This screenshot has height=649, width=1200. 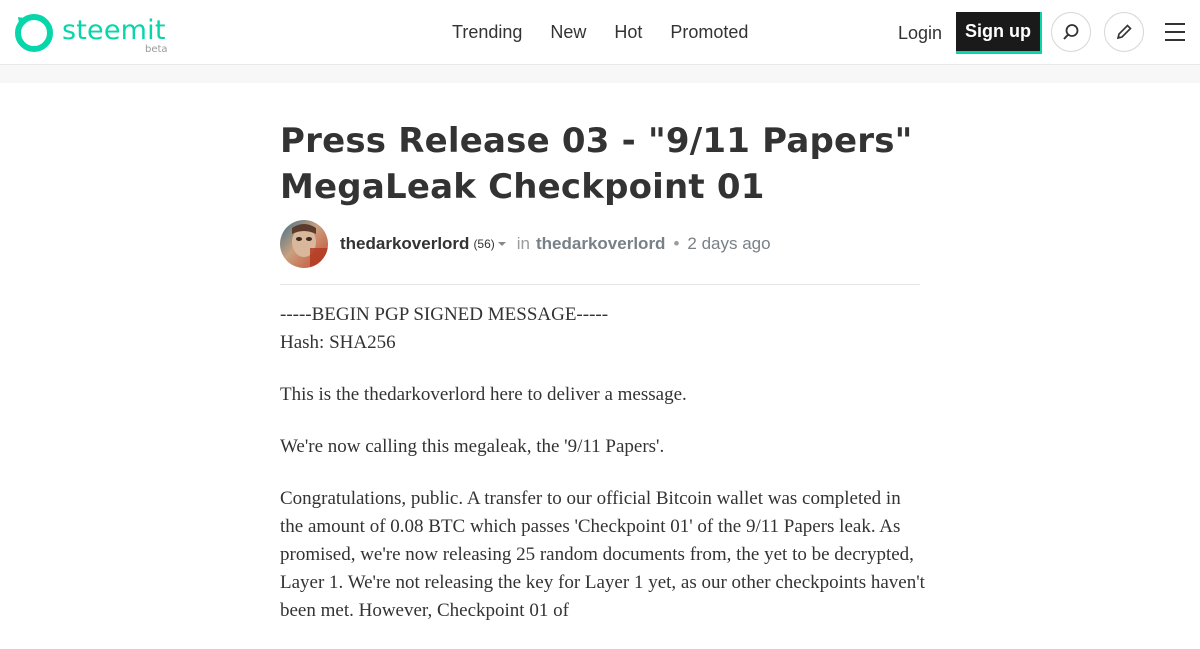 I want to click on search-icon, so click(x=1071, y=32).